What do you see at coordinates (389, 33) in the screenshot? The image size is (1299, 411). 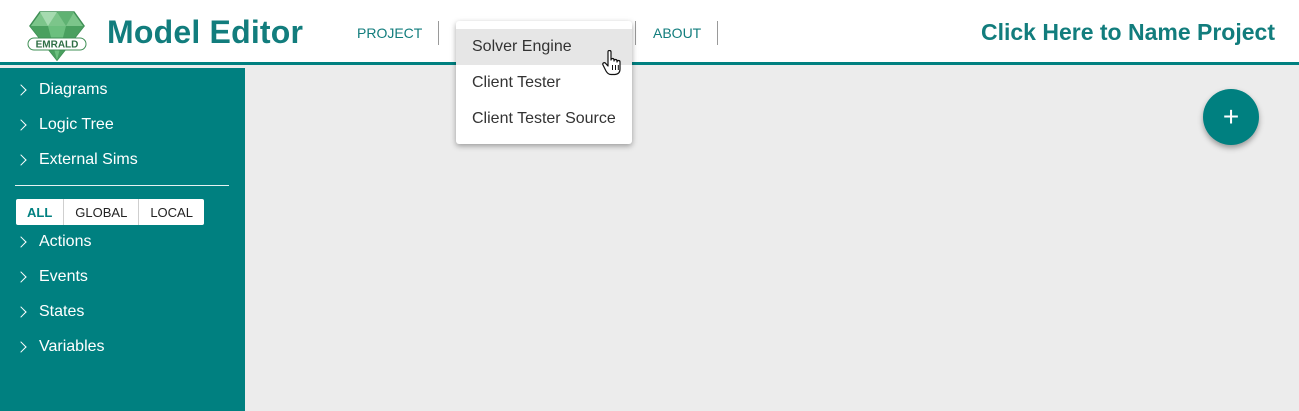 I see `nav-project: PROJECT` at bounding box center [389, 33].